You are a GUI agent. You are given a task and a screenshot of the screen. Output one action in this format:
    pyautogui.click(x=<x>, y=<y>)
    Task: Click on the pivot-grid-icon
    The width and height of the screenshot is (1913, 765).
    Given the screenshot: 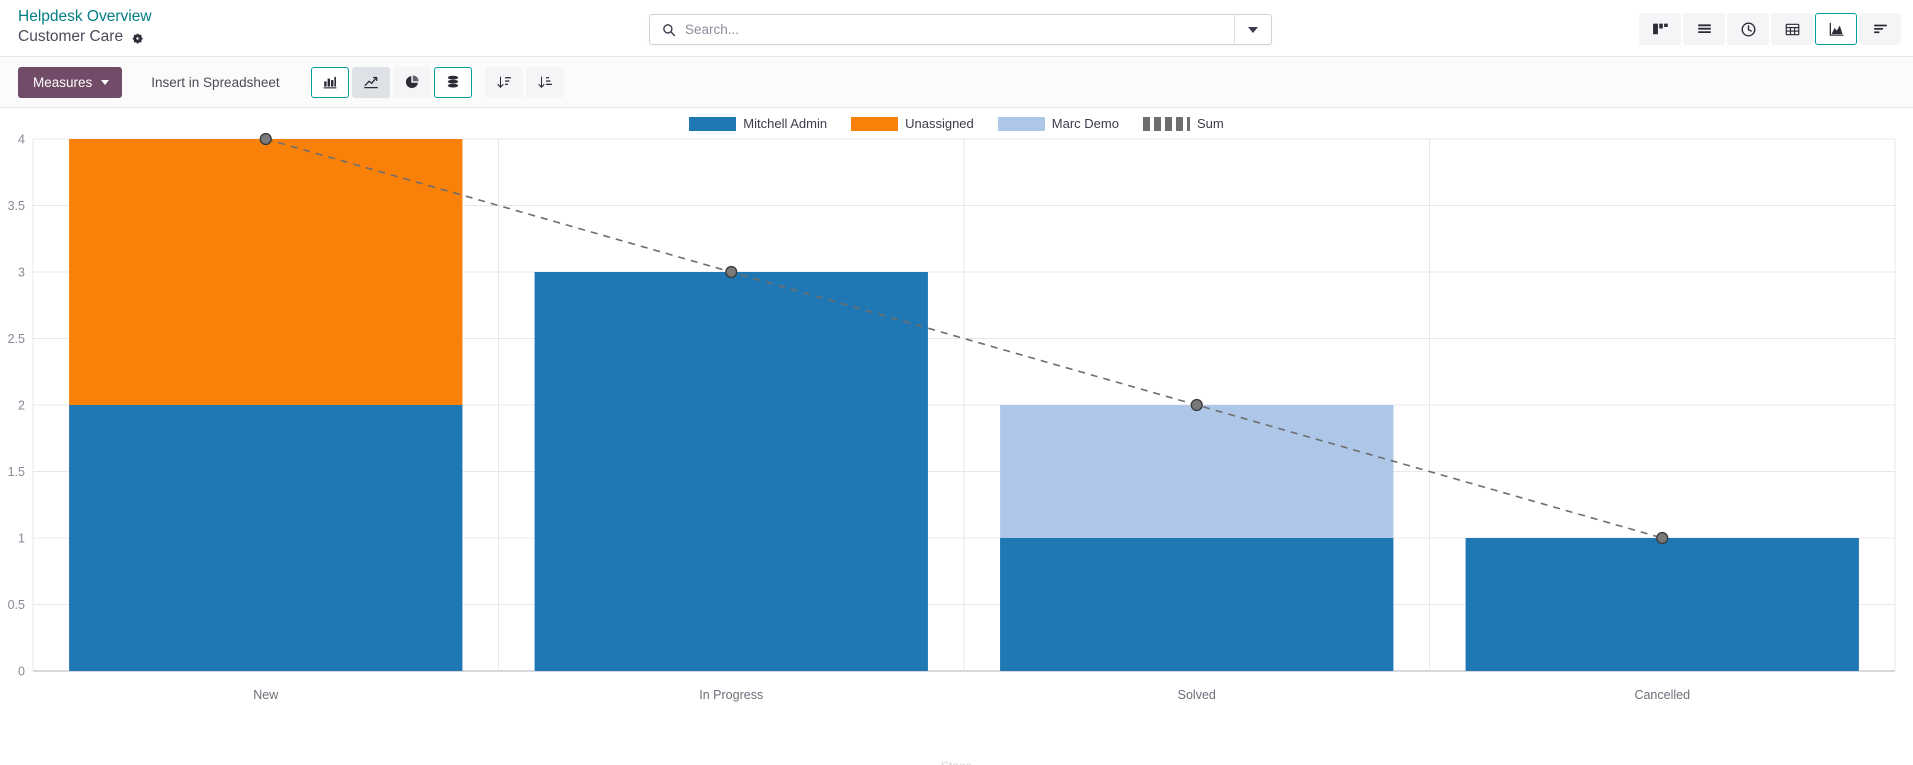 What is the action you would take?
    pyautogui.click(x=1792, y=29)
    